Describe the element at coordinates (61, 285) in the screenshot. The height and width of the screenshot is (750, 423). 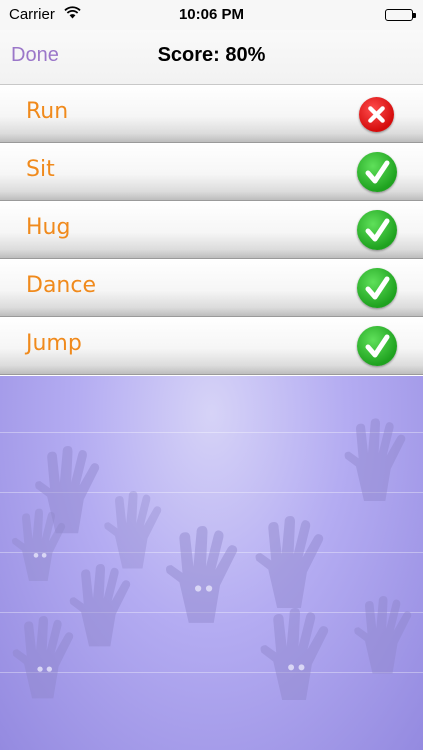
I see `result-word: Dance` at that location.